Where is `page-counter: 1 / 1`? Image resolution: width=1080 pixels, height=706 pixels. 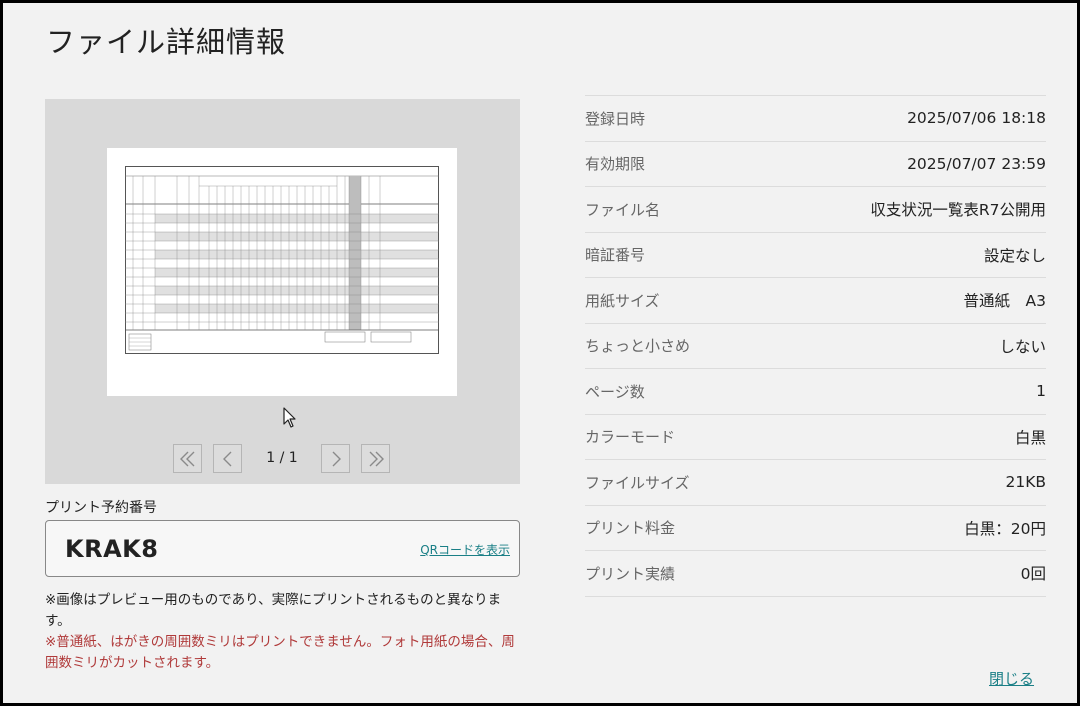 page-counter: 1 / 1 is located at coordinates (282, 458).